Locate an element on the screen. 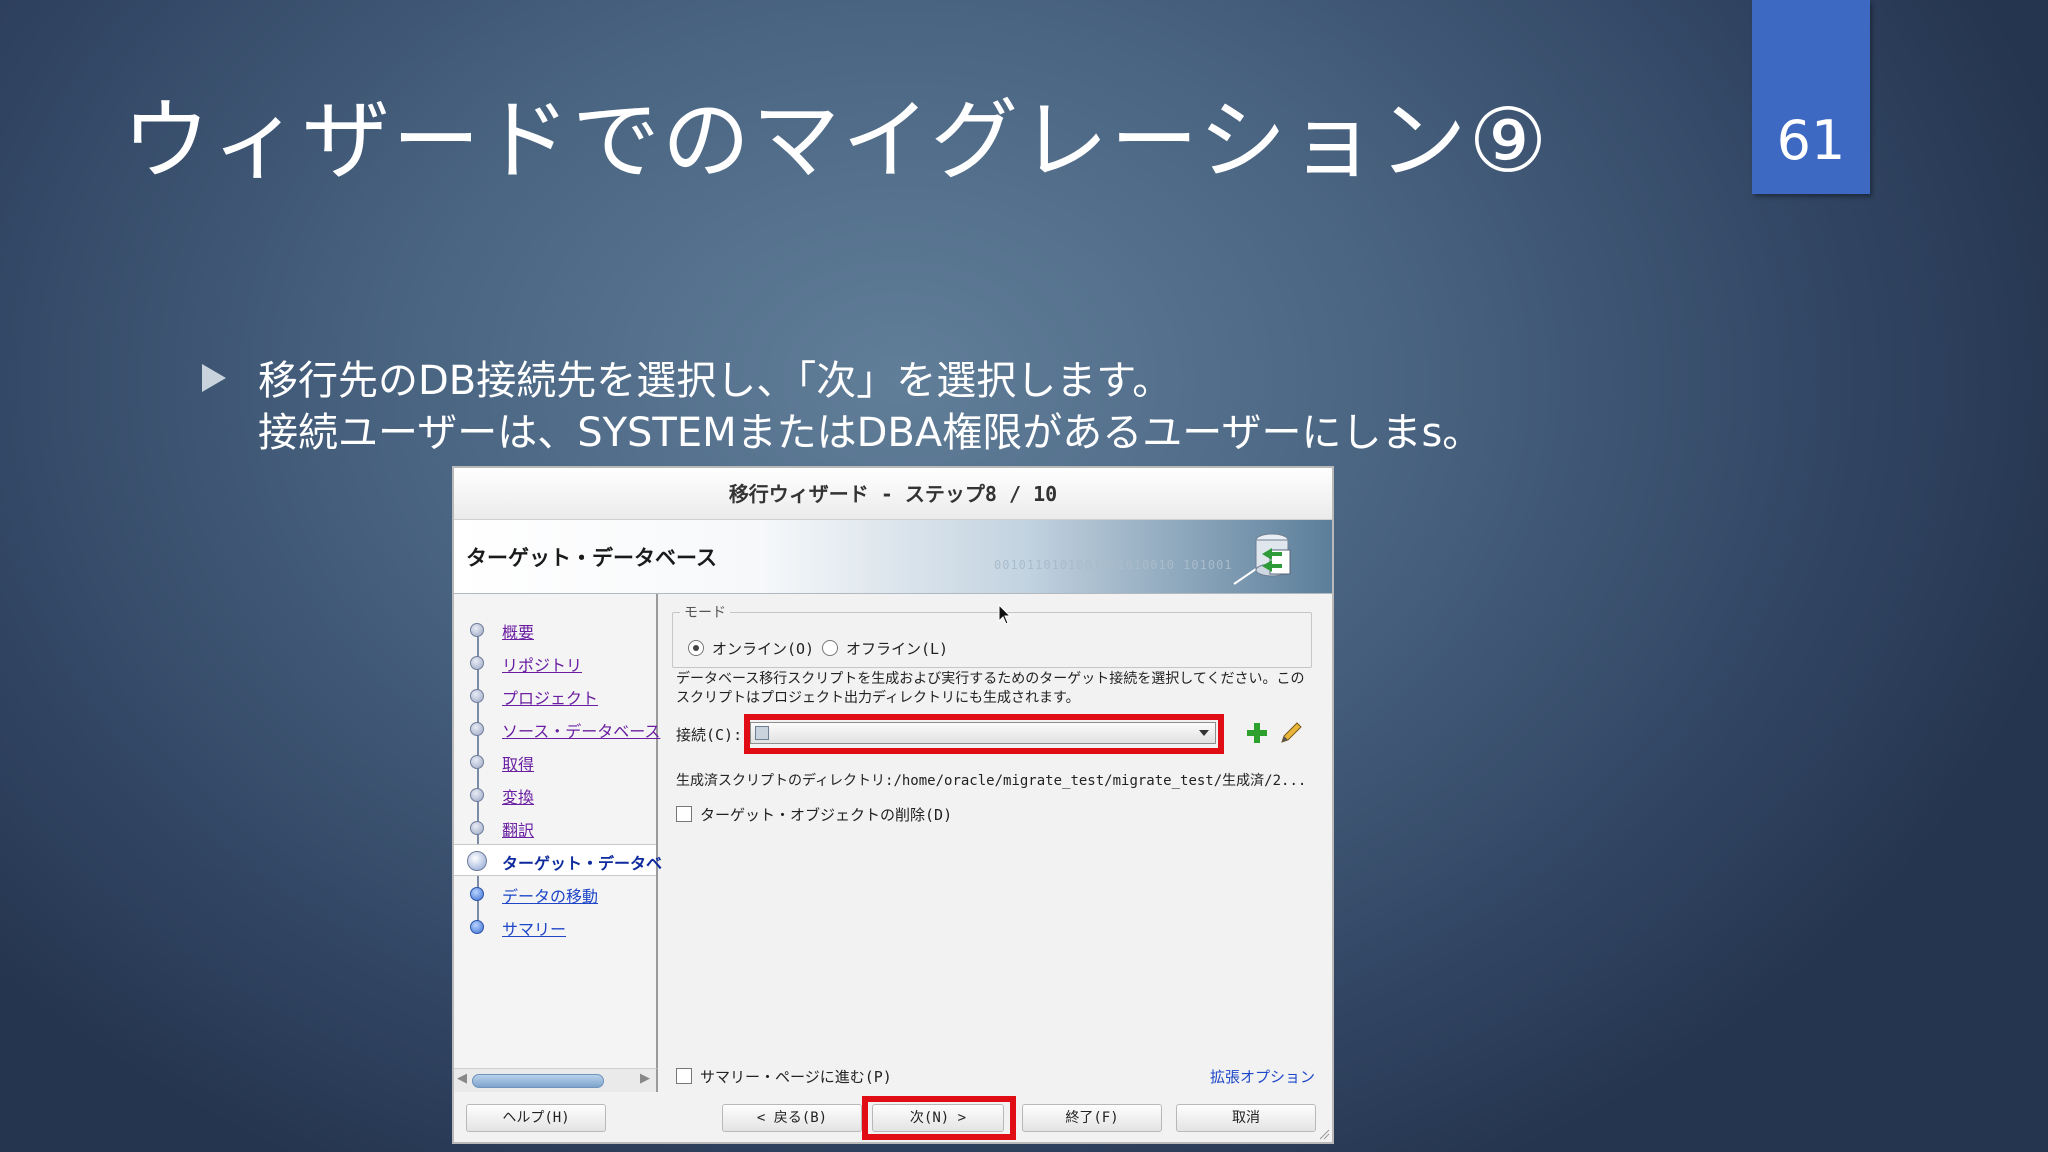  resize-grip-icon is located at coordinates (1324, 1134).